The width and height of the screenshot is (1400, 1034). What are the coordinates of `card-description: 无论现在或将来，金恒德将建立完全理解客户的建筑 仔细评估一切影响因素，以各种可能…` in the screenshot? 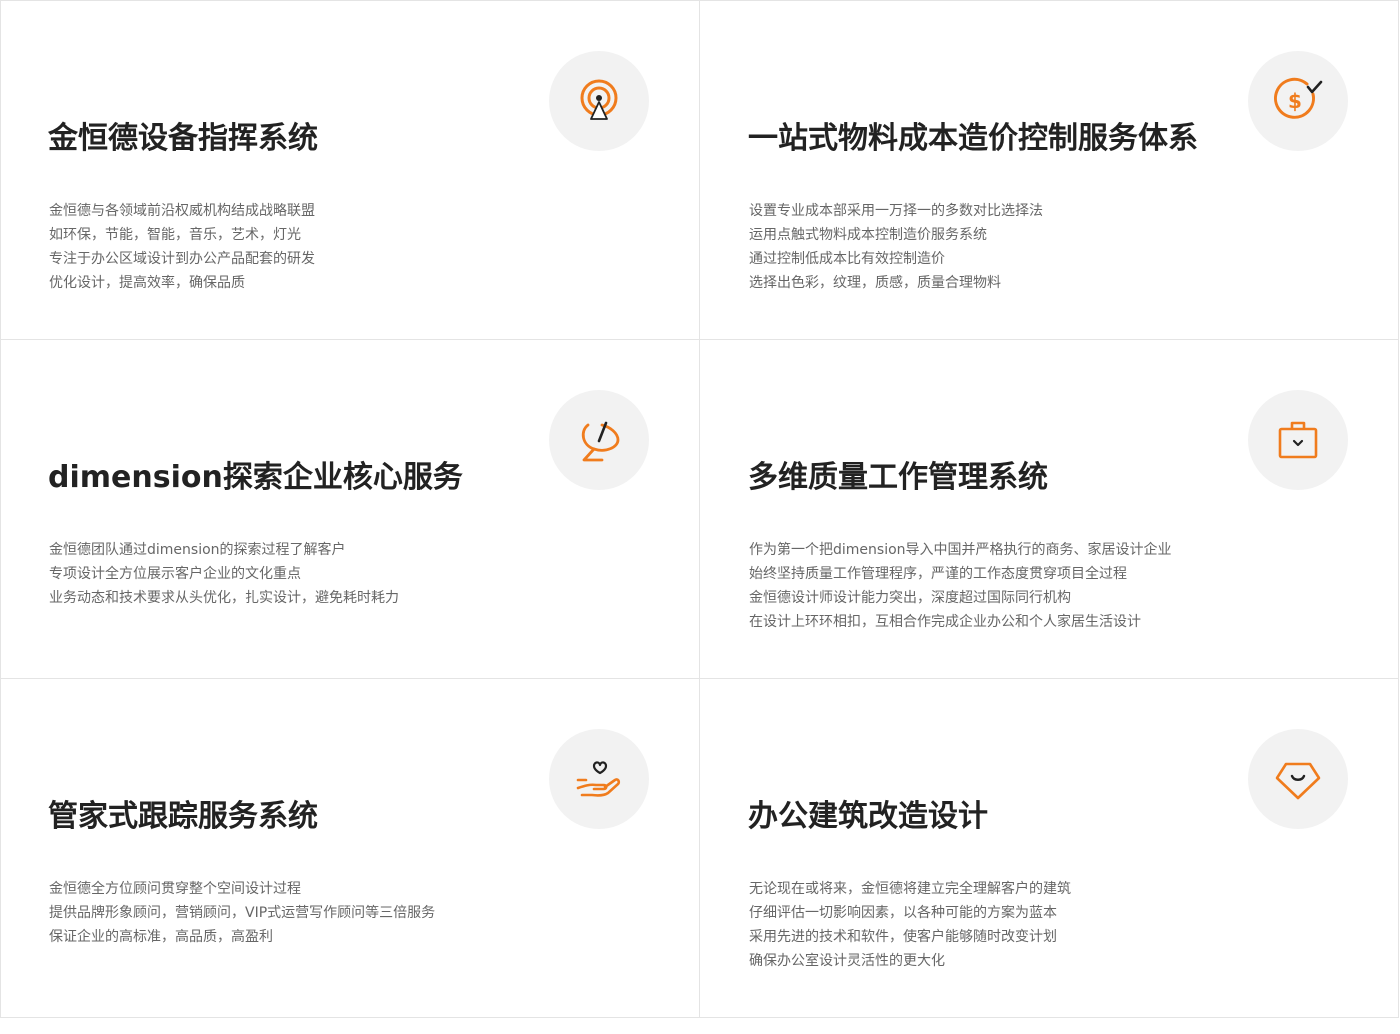 It's located at (910, 925).